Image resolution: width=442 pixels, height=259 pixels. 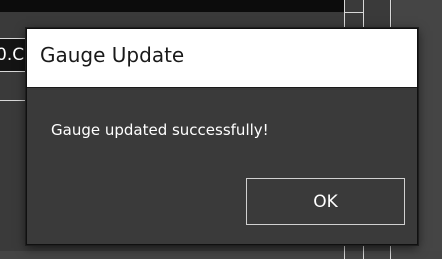 What do you see at coordinates (160, 130) in the screenshot?
I see `dialog-message: Gauge updated successfully!` at bounding box center [160, 130].